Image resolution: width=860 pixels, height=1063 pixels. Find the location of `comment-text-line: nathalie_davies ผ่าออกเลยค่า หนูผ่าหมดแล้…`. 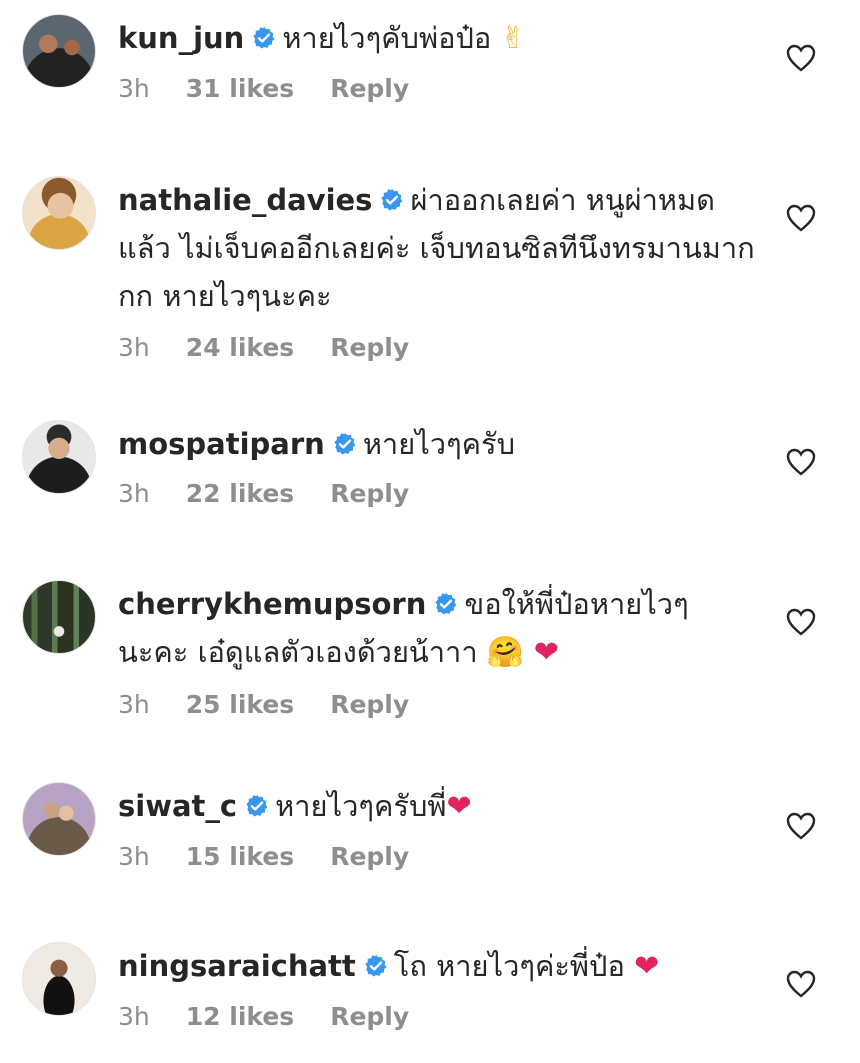

comment-text-line: nathalie_davies ผ่าออกเลยค่า หนูผ่าหมดแล้… is located at coordinates (438, 248).